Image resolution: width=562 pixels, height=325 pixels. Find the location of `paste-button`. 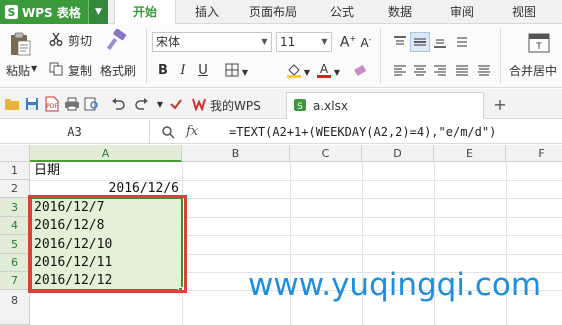

paste-button is located at coordinates (20, 44).